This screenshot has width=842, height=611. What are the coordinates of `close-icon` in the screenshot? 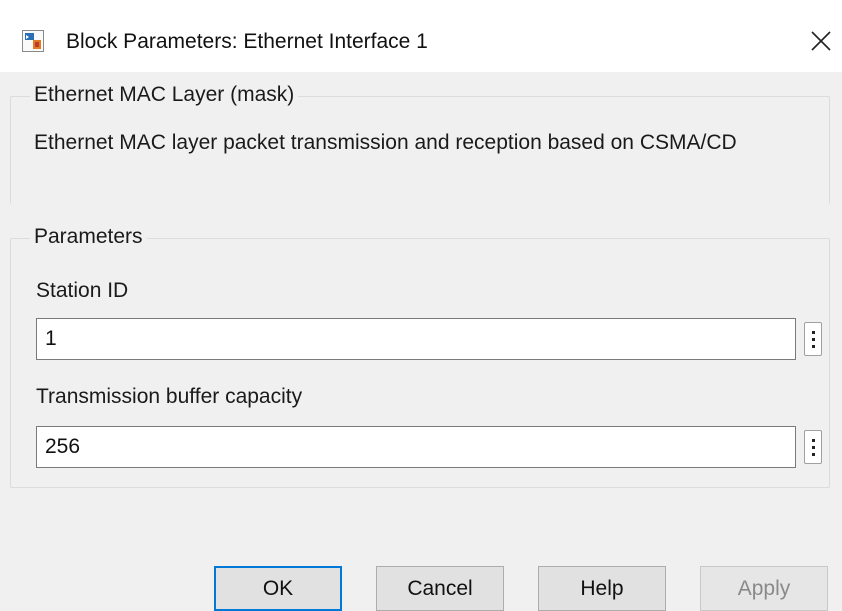 It's located at (821, 41).